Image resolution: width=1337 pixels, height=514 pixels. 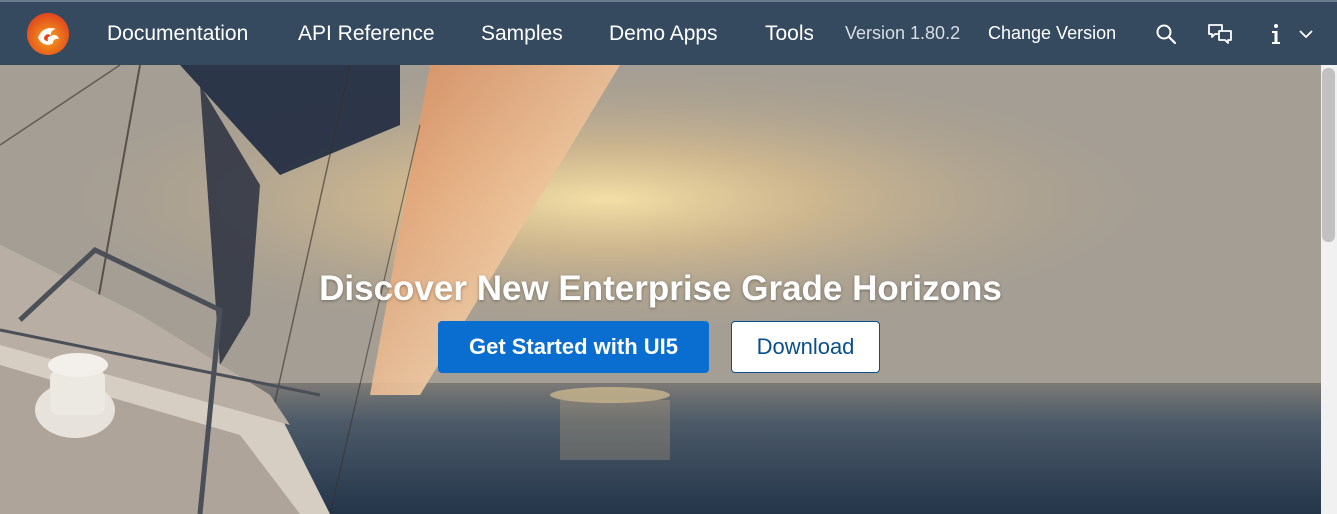 I want to click on version-label: Version 1.80.2, so click(x=903, y=33).